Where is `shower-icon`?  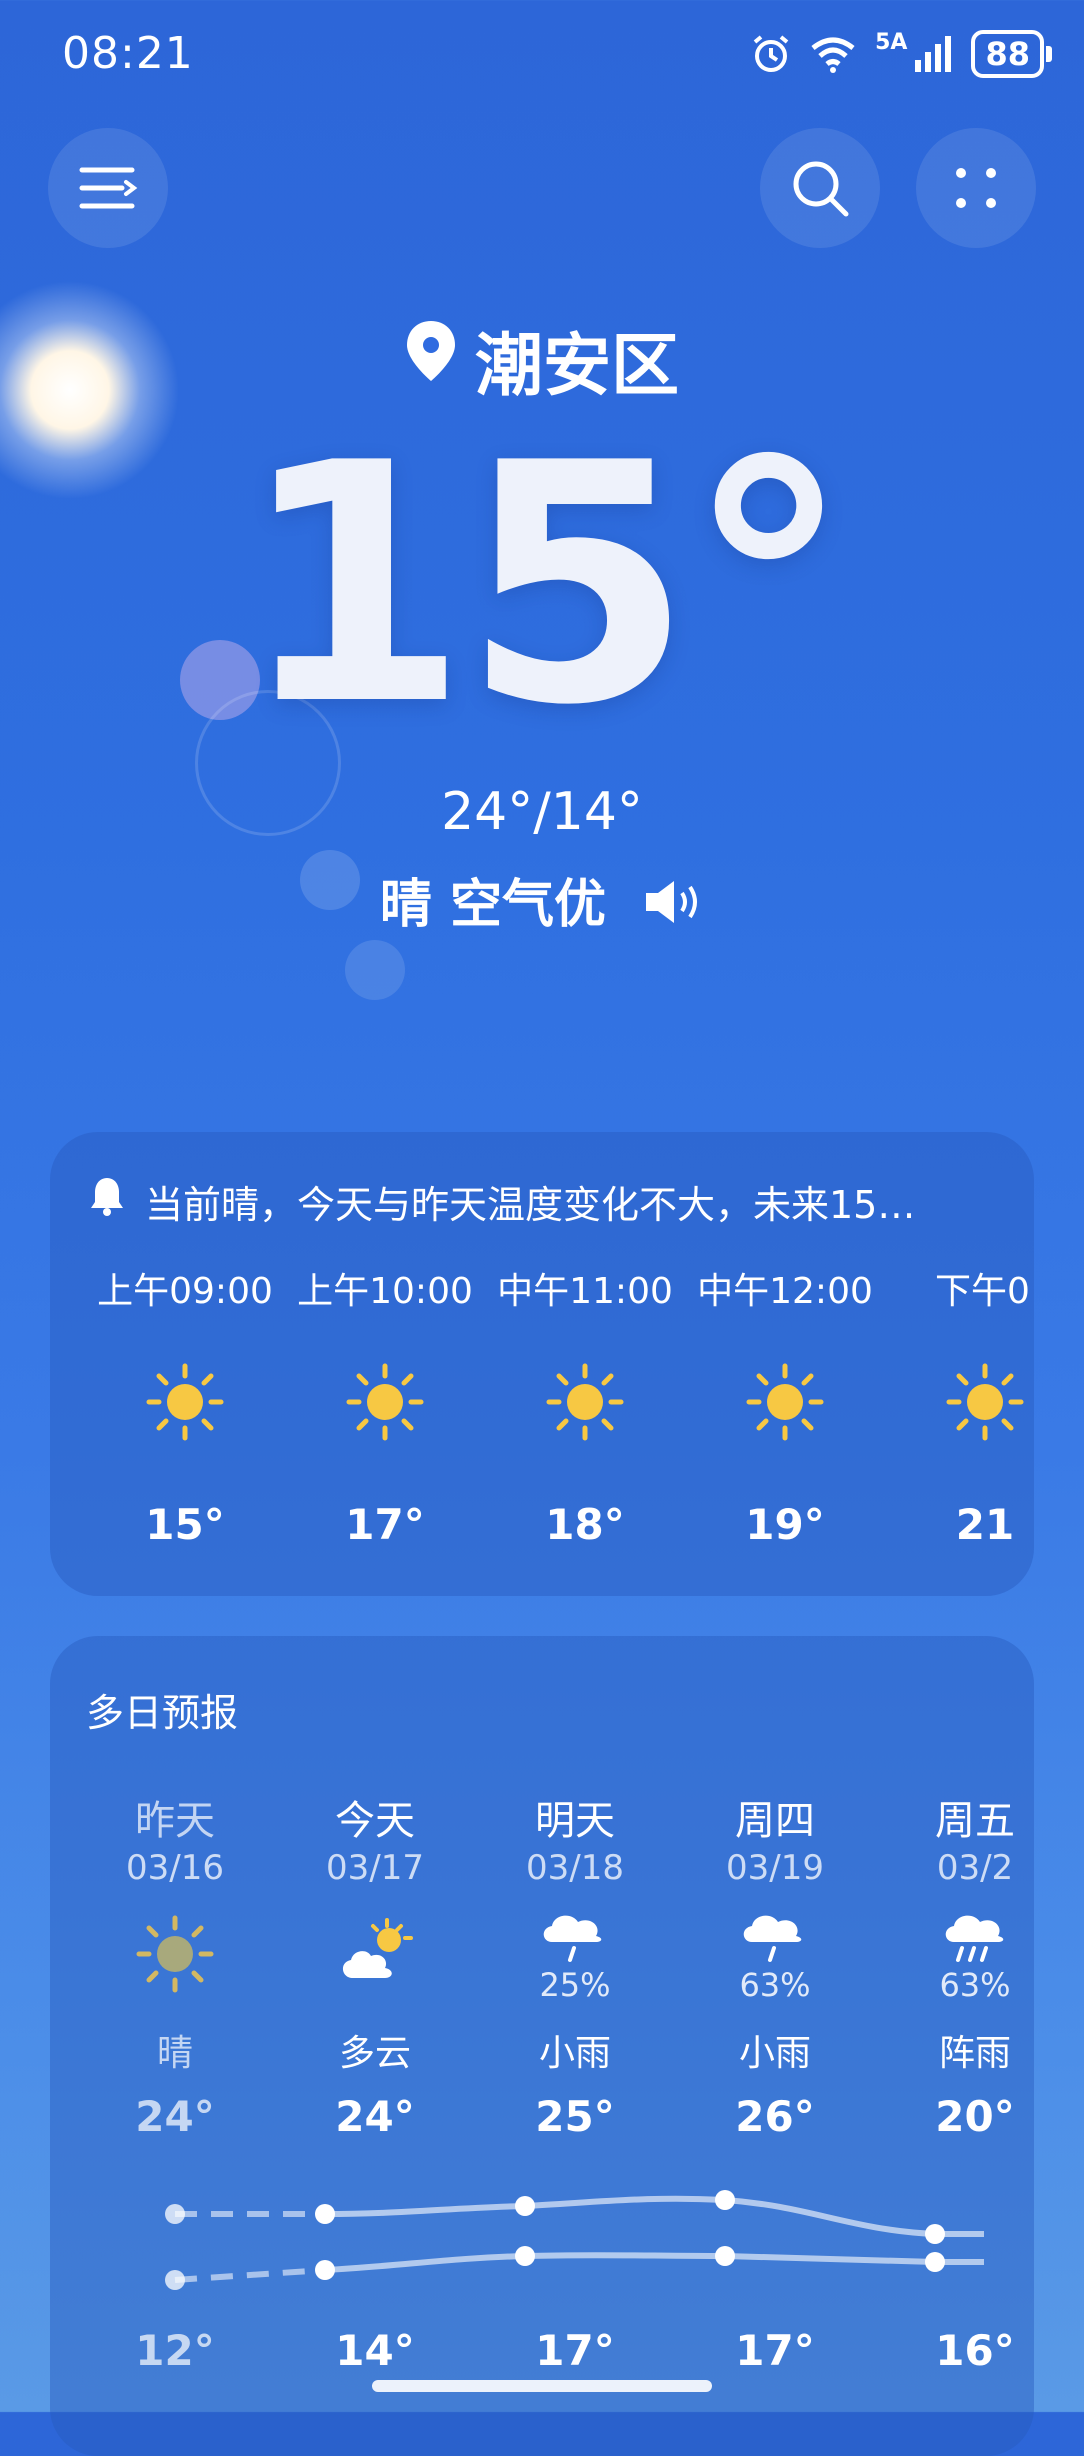 shower-icon is located at coordinates (974, 1938).